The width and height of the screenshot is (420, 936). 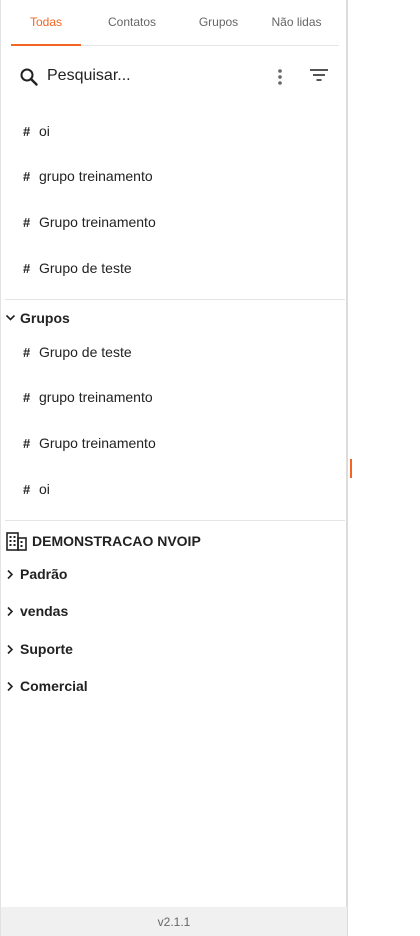 I want to click on channel-item: # grupo treinamento, so click(x=88, y=176).